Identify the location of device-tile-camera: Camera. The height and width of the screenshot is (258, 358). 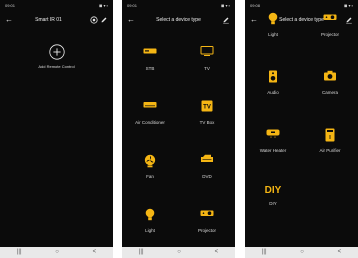
(330, 81).